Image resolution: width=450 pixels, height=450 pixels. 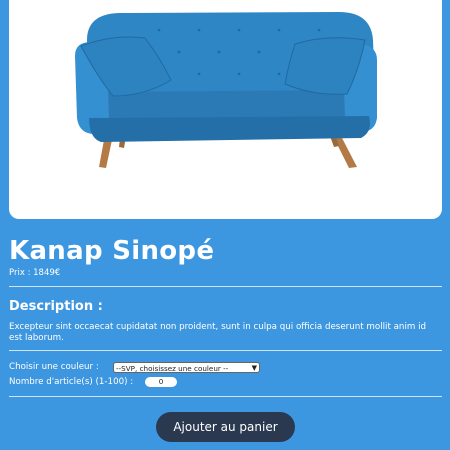 What do you see at coordinates (225, 427) in the screenshot?
I see `add-to-cart-button: Ajouter au panier` at bounding box center [225, 427].